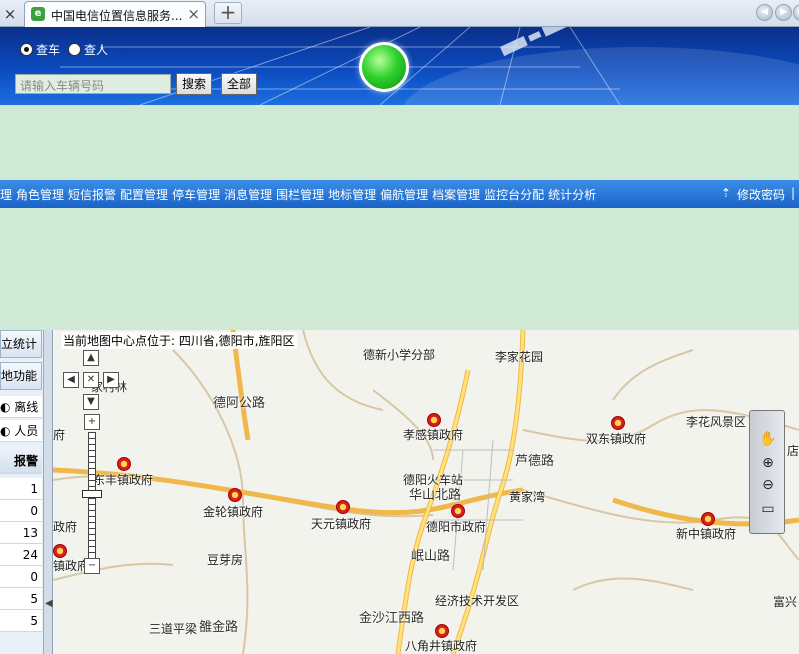 This screenshot has width=799, height=654. Describe the element at coordinates (341, 524) in the screenshot. I see `map-label: 天元镇政府` at that location.